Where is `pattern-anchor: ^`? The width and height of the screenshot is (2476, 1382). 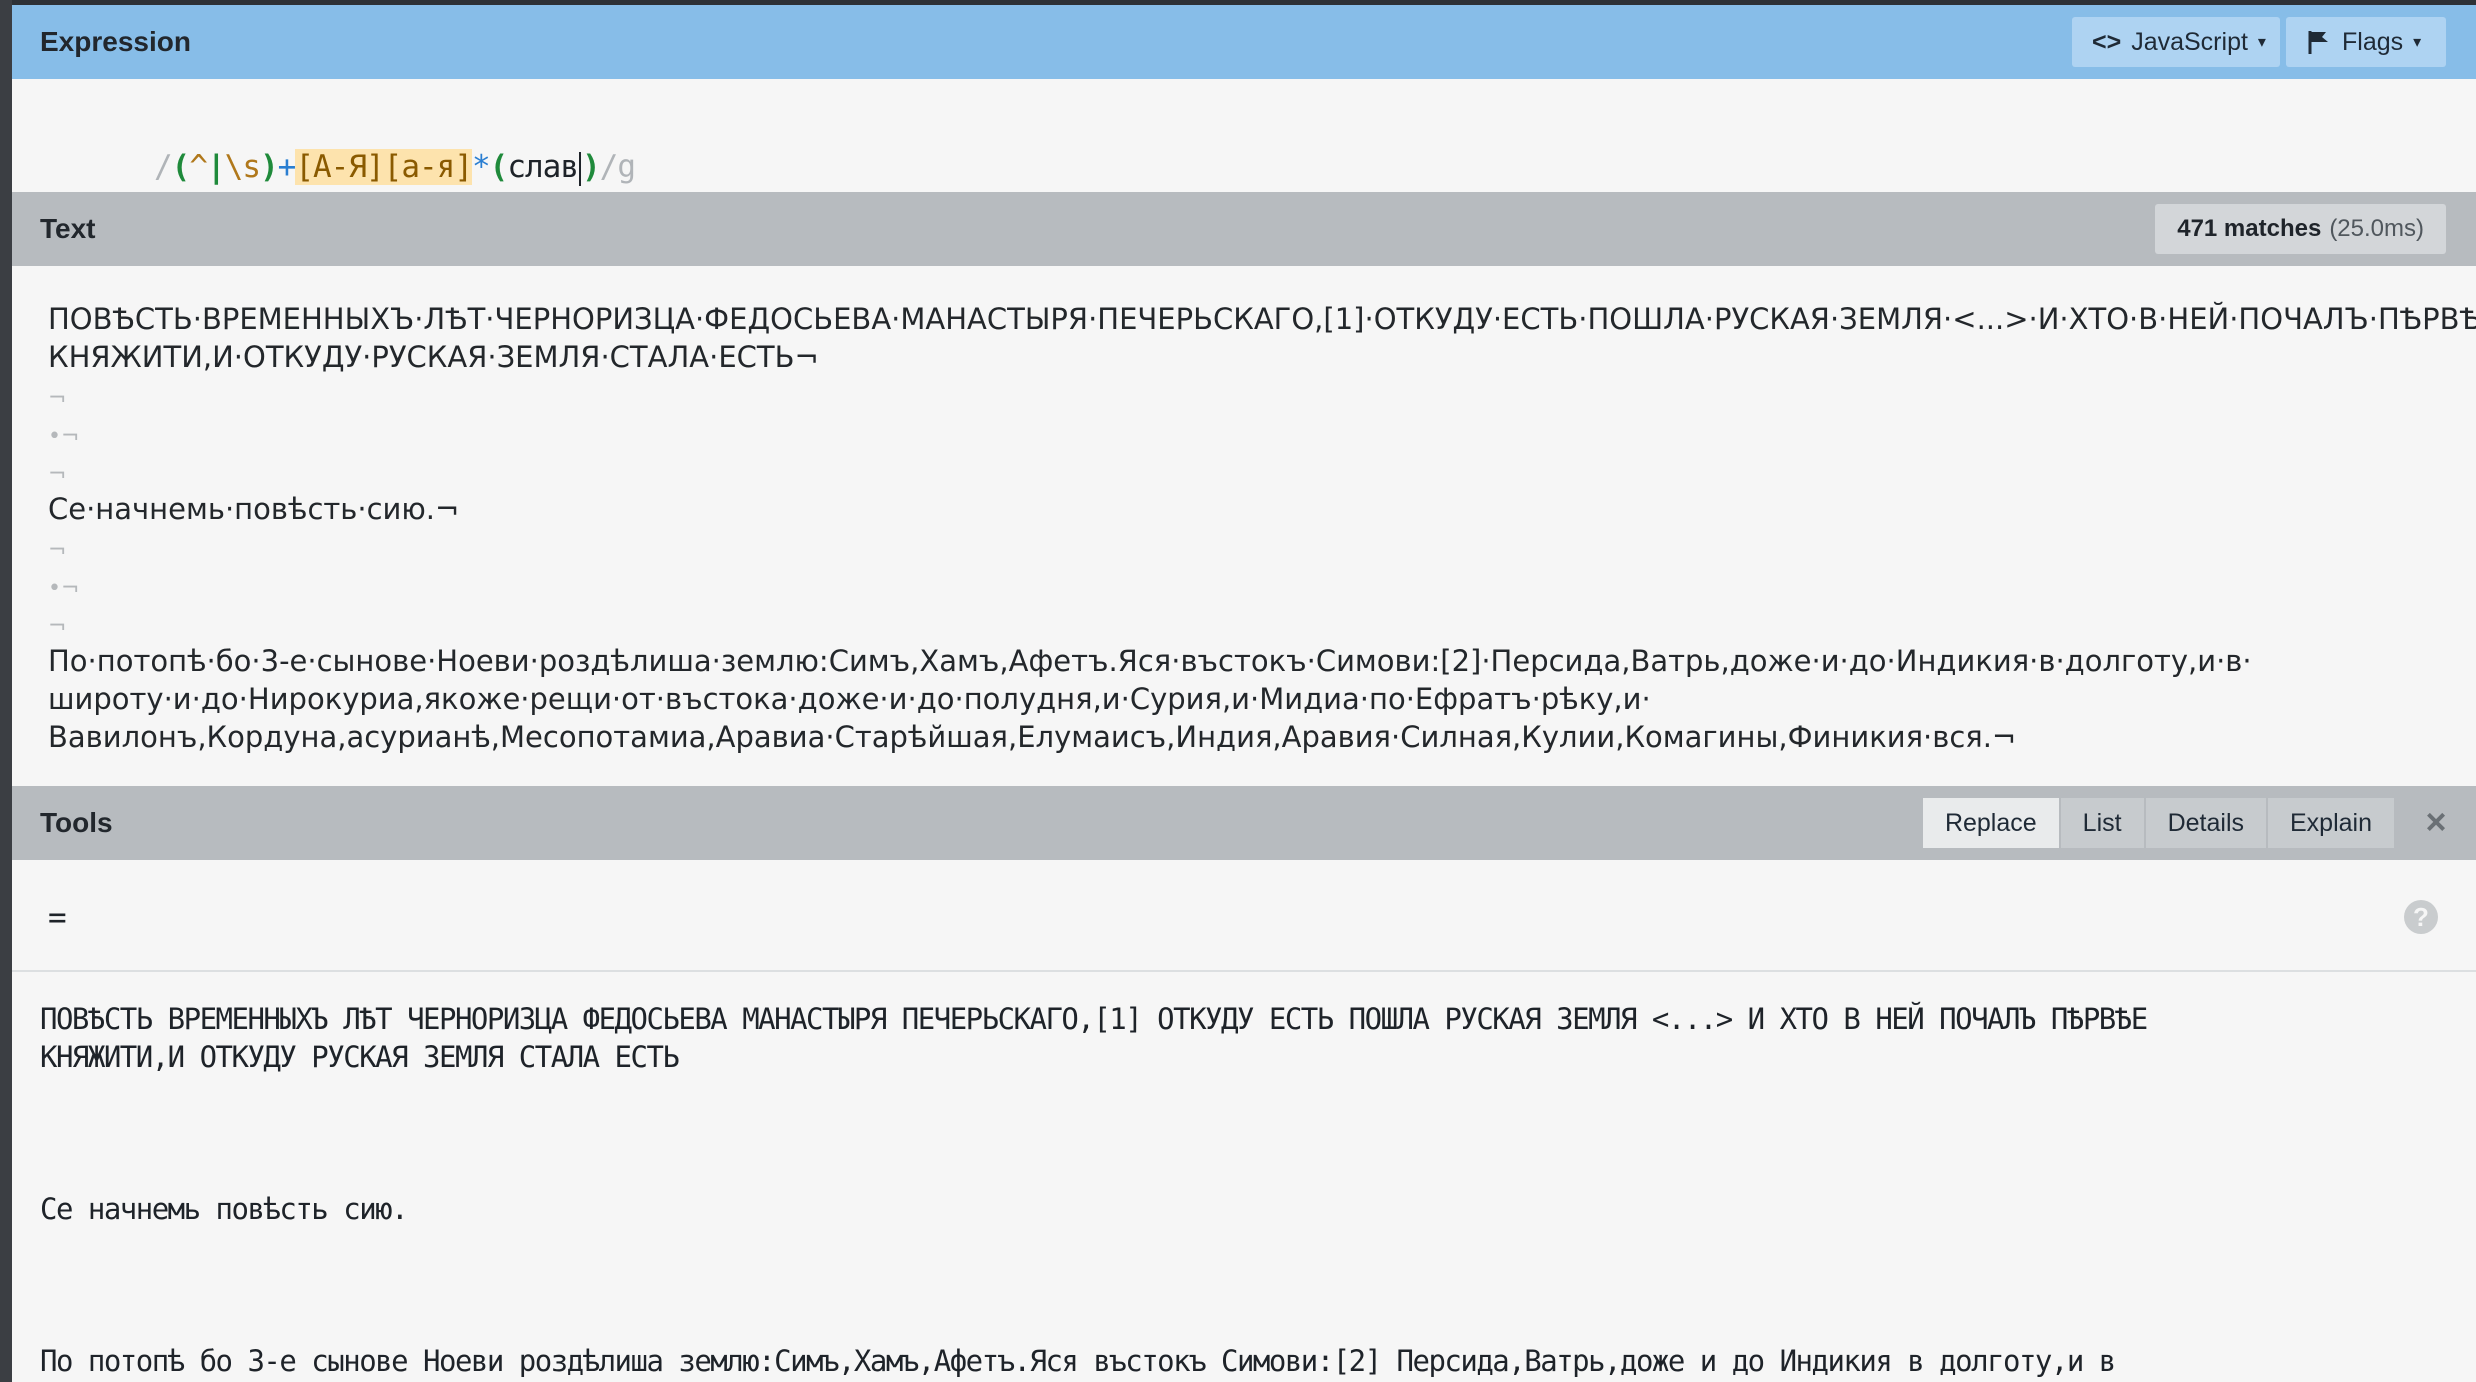
pattern-anchor: ^ is located at coordinates (198, 167).